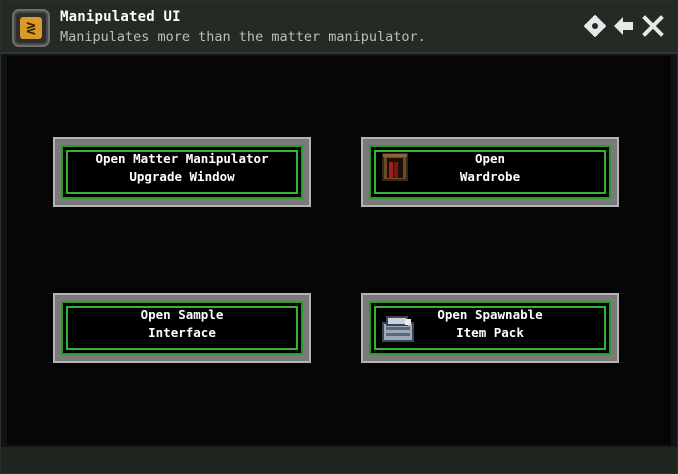 The image size is (678, 474). What do you see at coordinates (182, 332) in the screenshot?
I see `button-label-line2: Interface` at bounding box center [182, 332].